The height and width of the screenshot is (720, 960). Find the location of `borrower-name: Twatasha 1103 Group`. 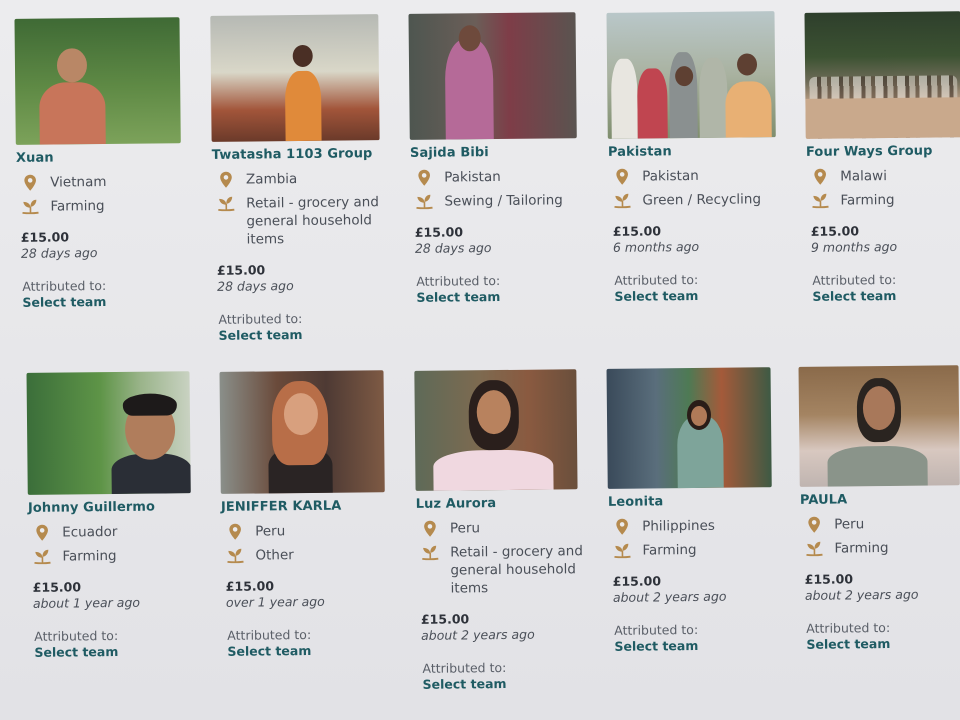

borrower-name: Twatasha 1103 Group is located at coordinates (299, 154).